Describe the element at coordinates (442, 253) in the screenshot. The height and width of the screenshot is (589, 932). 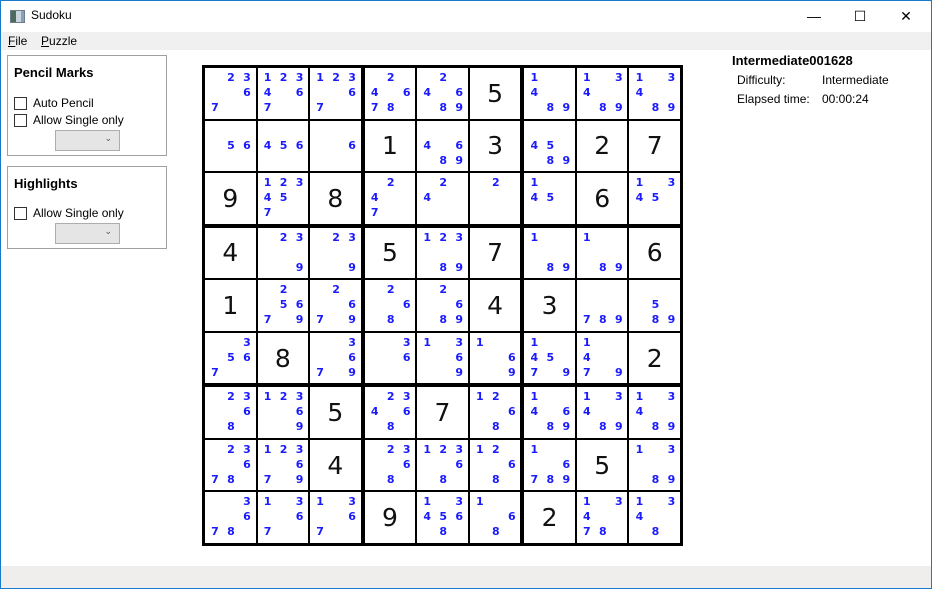
I see `cell-r4c5: 123 89` at that location.